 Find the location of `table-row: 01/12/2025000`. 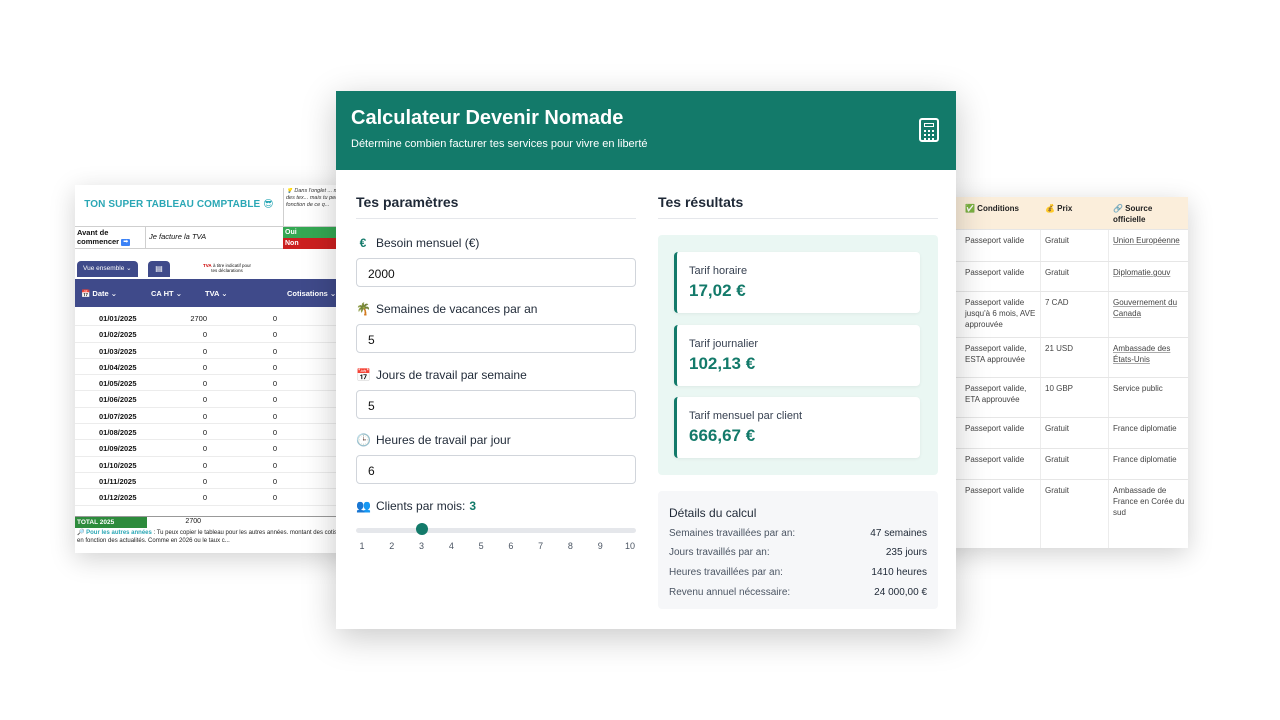

table-row: 01/12/2025000 is located at coordinates (217, 497).